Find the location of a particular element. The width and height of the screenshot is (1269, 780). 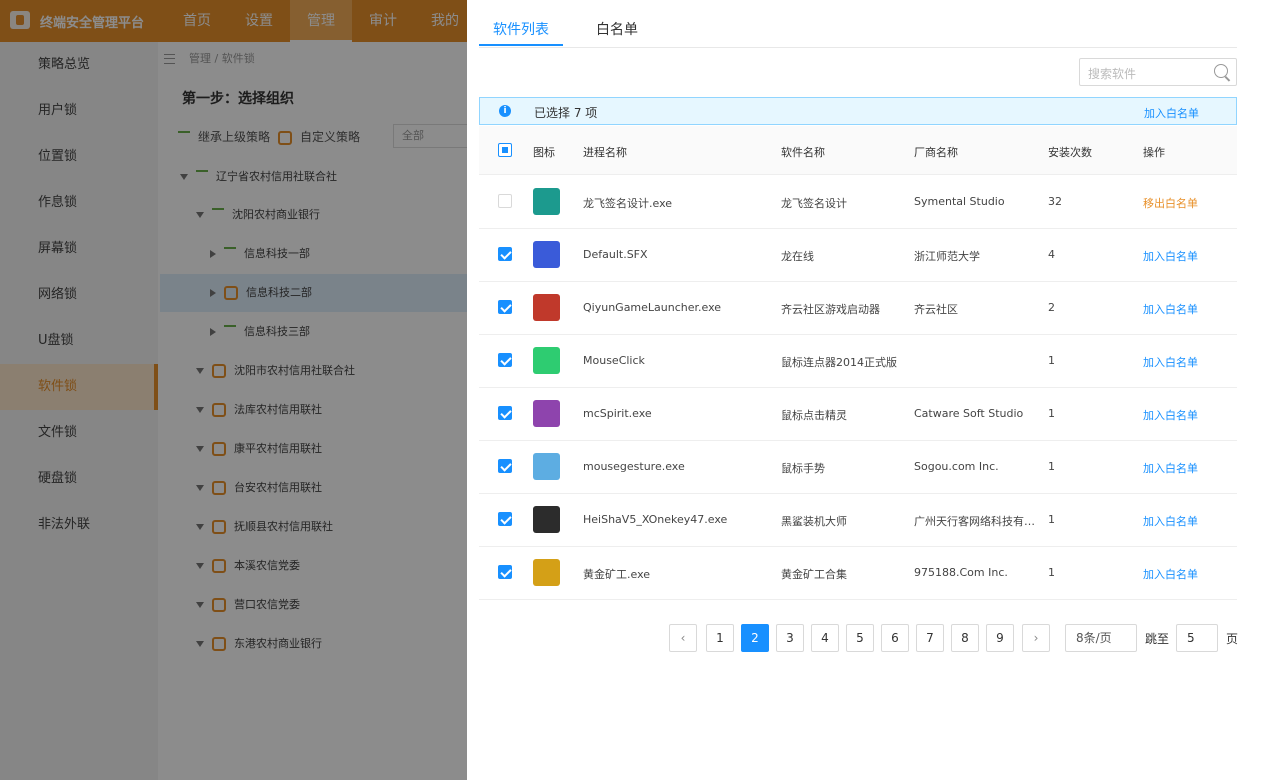

page-9-button: 9 is located at coordinates (1000, 638).